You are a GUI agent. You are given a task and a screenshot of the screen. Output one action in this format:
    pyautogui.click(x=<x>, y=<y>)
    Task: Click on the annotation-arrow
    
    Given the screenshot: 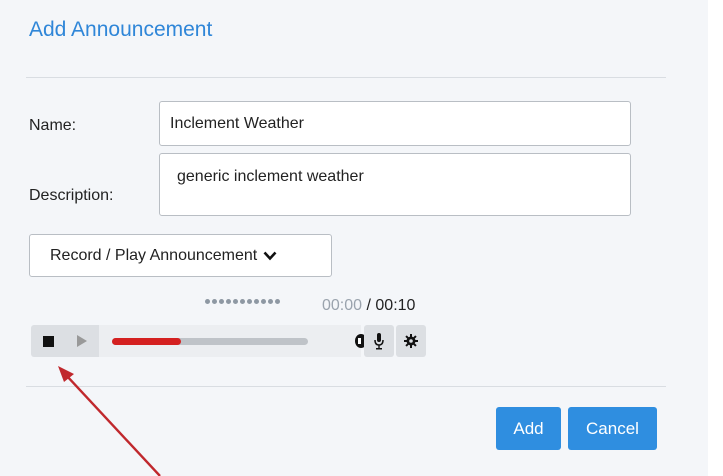 What is the action you would take?
    pyautogui.click(x=109, y=421)
    